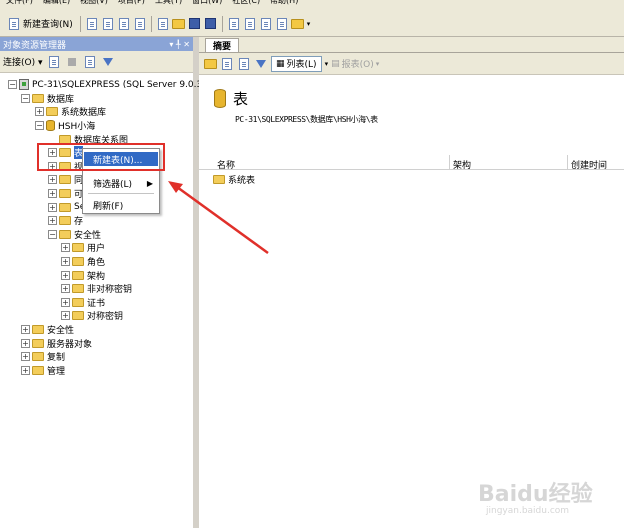 The image size is (624, 528). What do you see at coordinates (96, 370) in the screenshot?
I see `tree-node-management: + 管理` at bounding box center [96, 370].